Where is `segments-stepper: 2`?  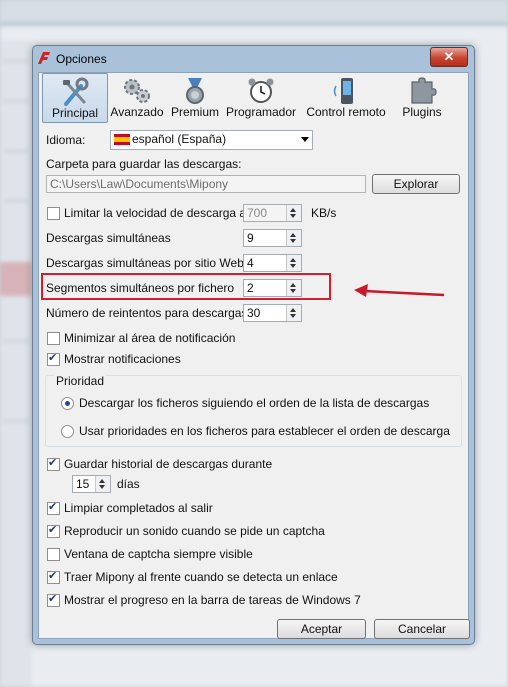
segments-stepper: 2 is located at coordinates (272, 288).